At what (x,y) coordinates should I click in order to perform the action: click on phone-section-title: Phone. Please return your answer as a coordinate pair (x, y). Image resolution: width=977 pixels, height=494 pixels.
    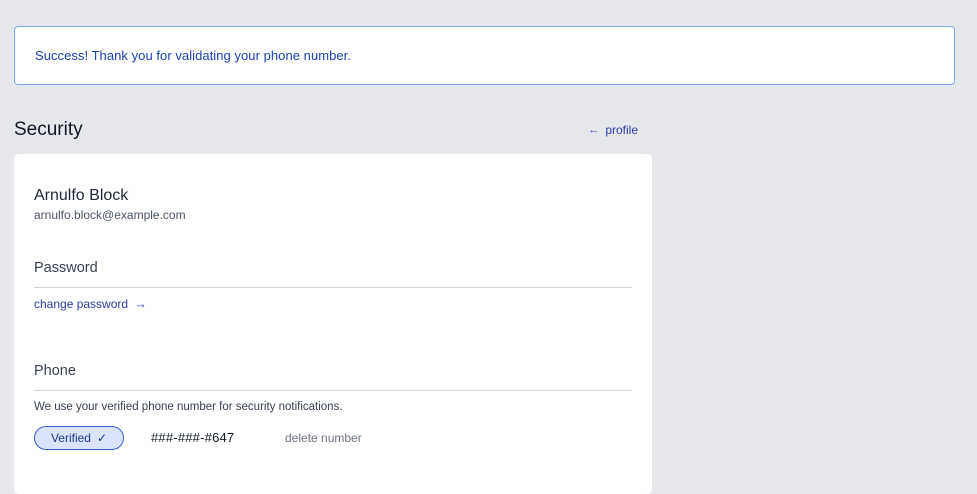
    Looking at the image, I should click on (55, 371).